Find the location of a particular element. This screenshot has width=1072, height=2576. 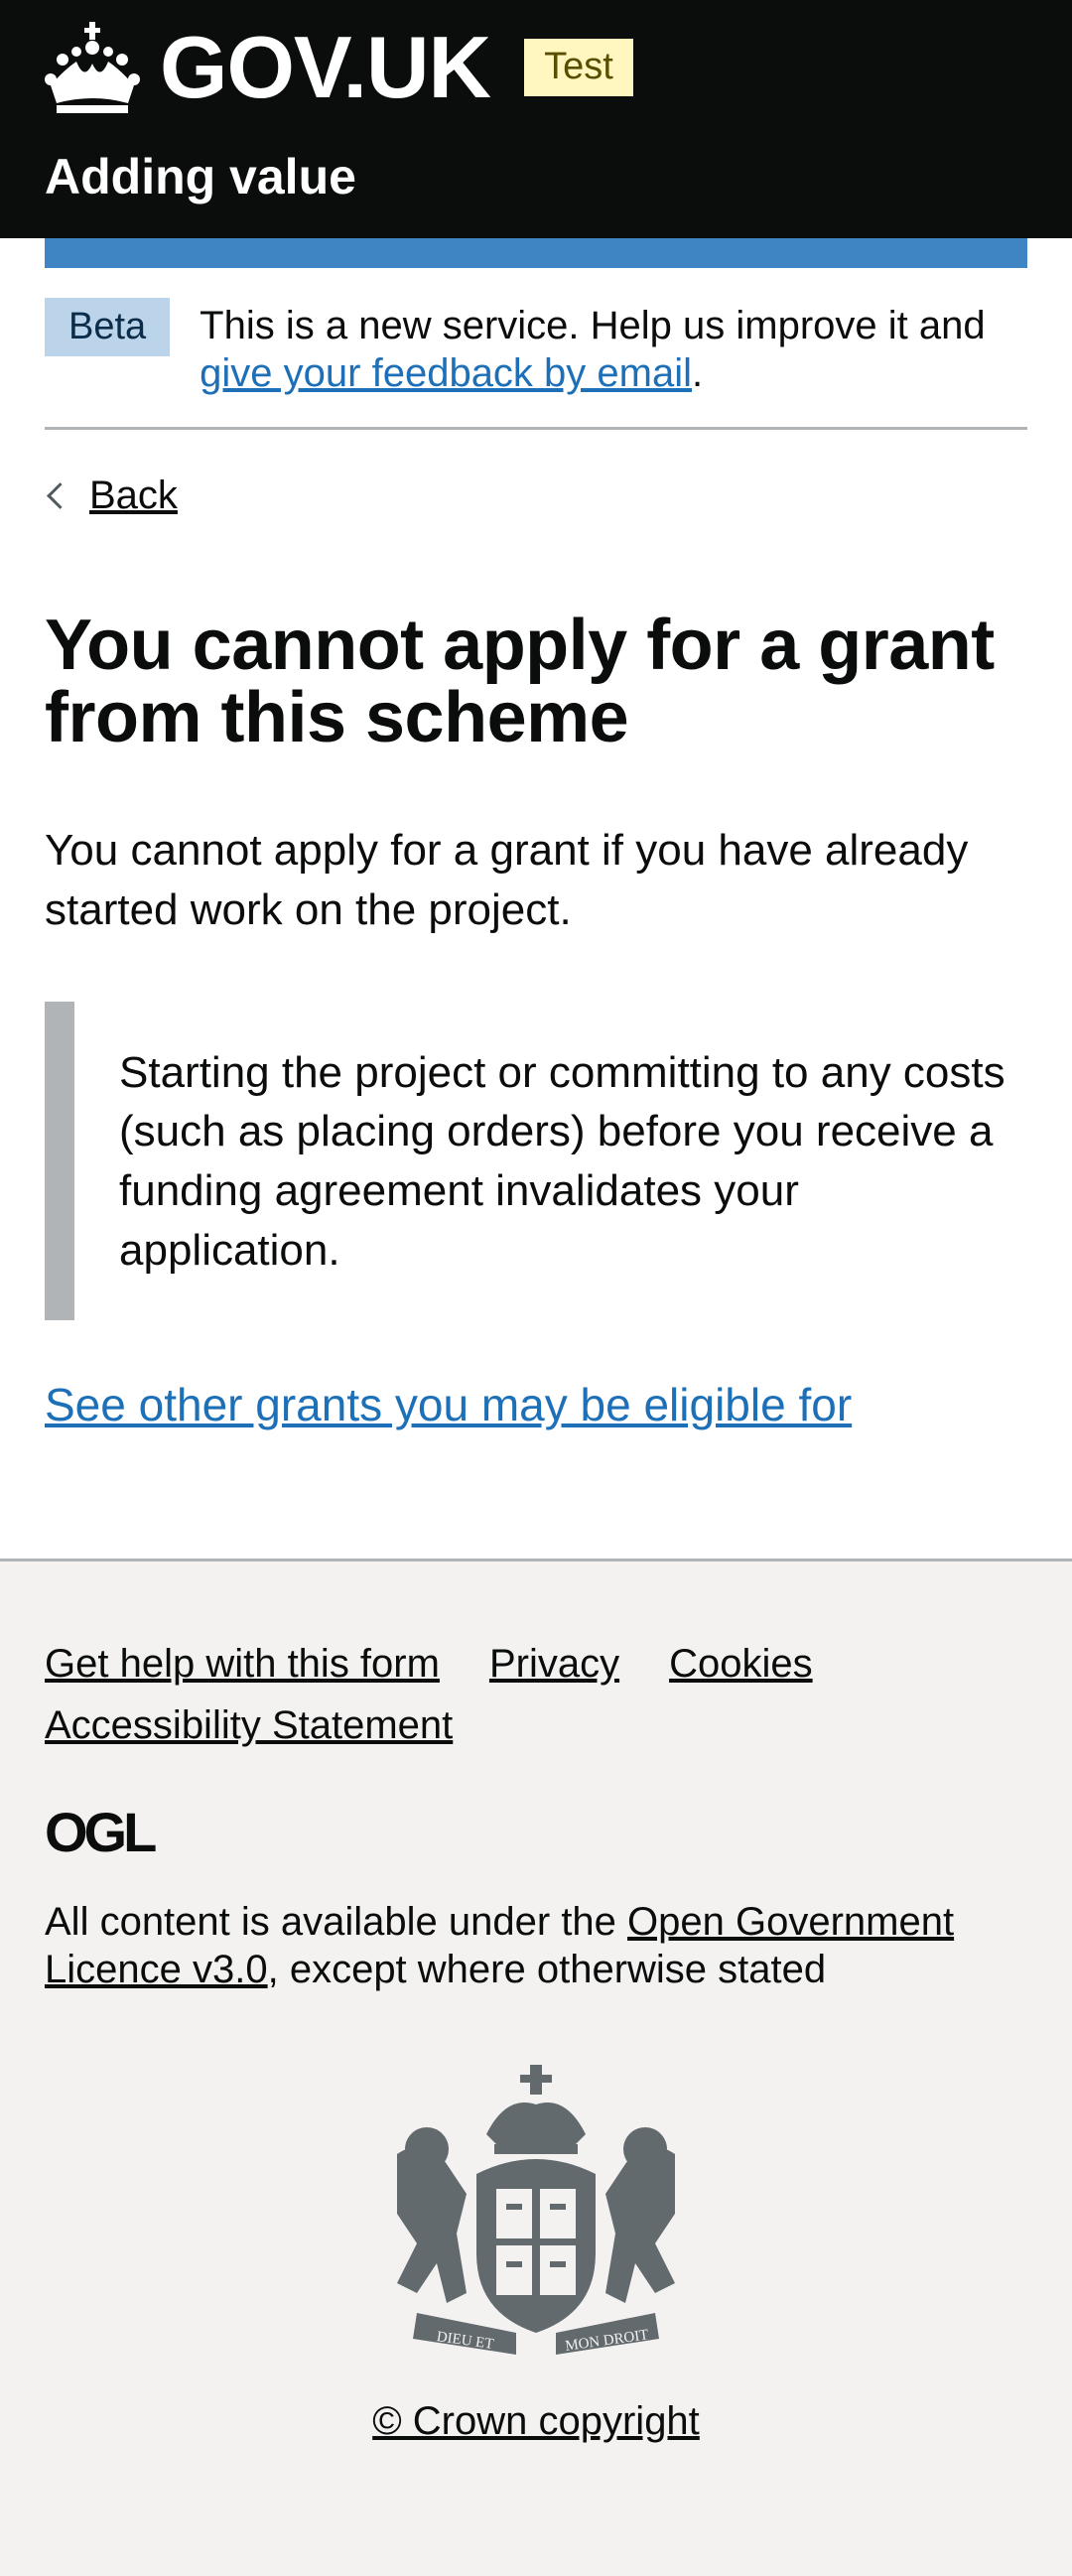

footer-link-privacy: Privacy is located at coordinates (554, 1664).